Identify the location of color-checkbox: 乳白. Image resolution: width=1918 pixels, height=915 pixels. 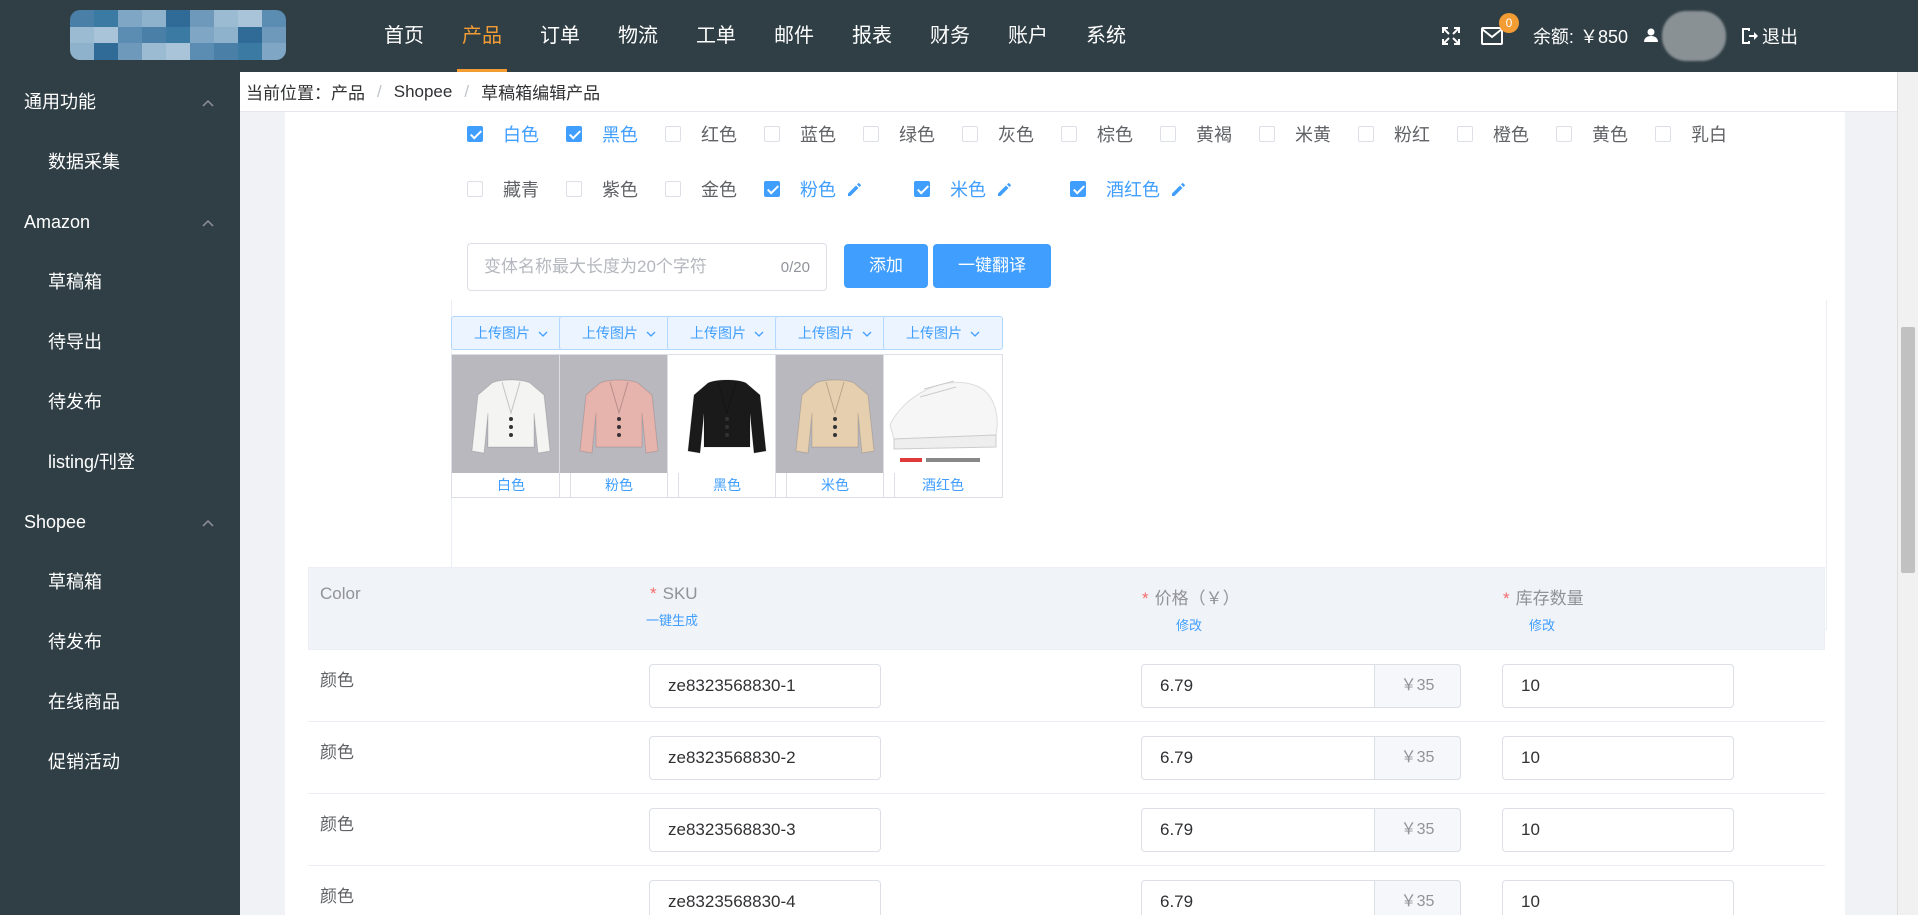
(1691, 134).